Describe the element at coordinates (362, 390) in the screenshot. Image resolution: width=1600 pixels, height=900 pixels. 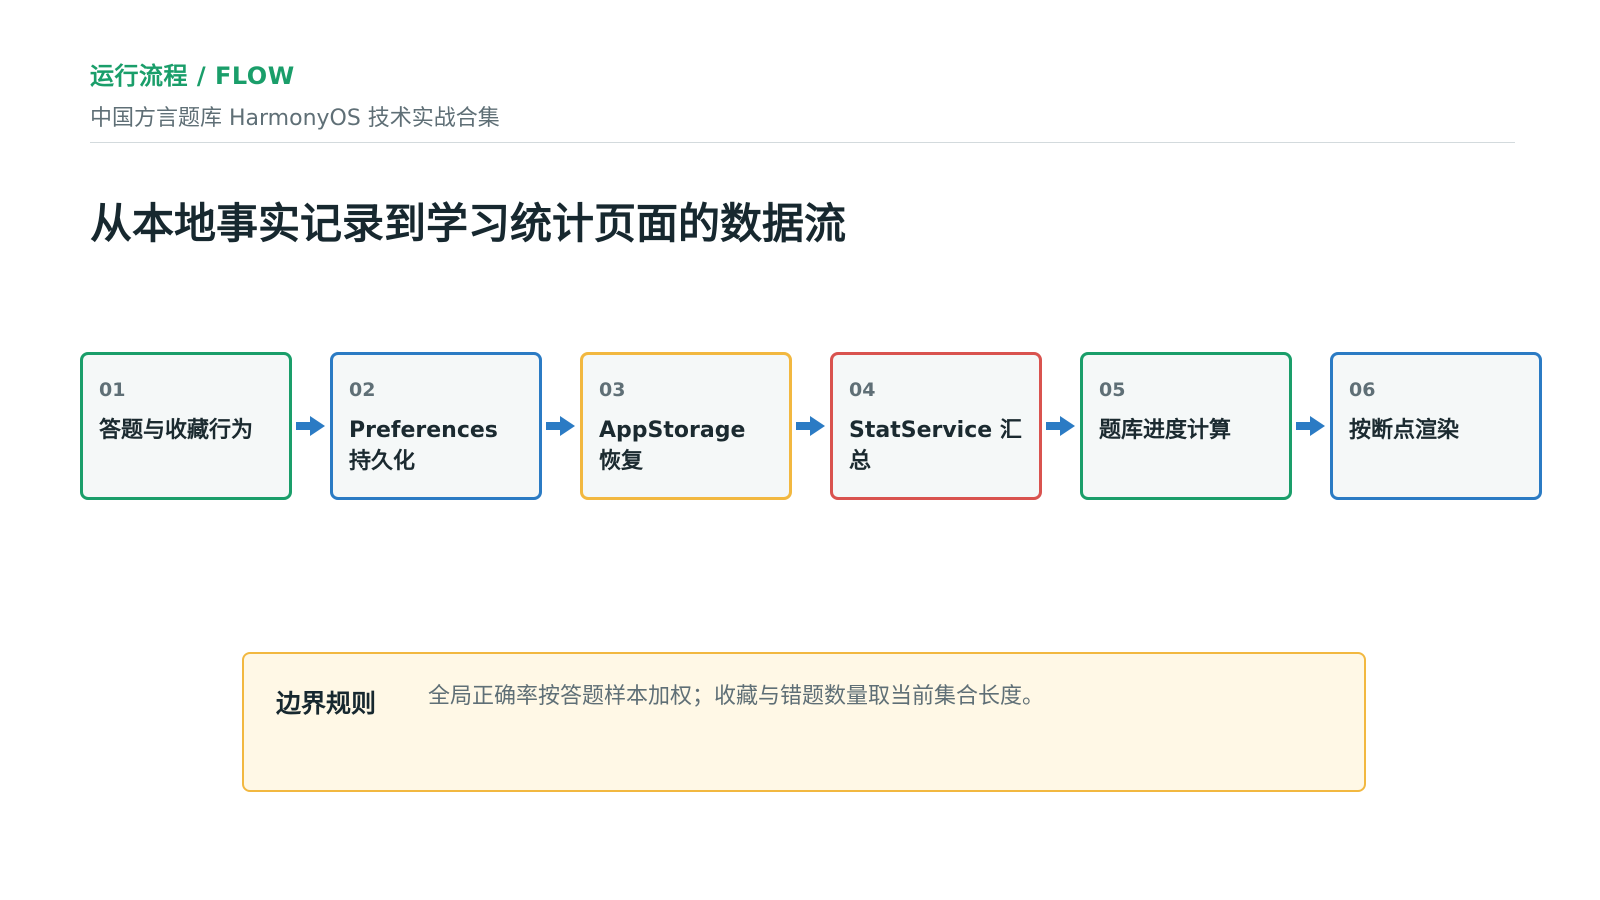
I see `step-number: 02` at that location.